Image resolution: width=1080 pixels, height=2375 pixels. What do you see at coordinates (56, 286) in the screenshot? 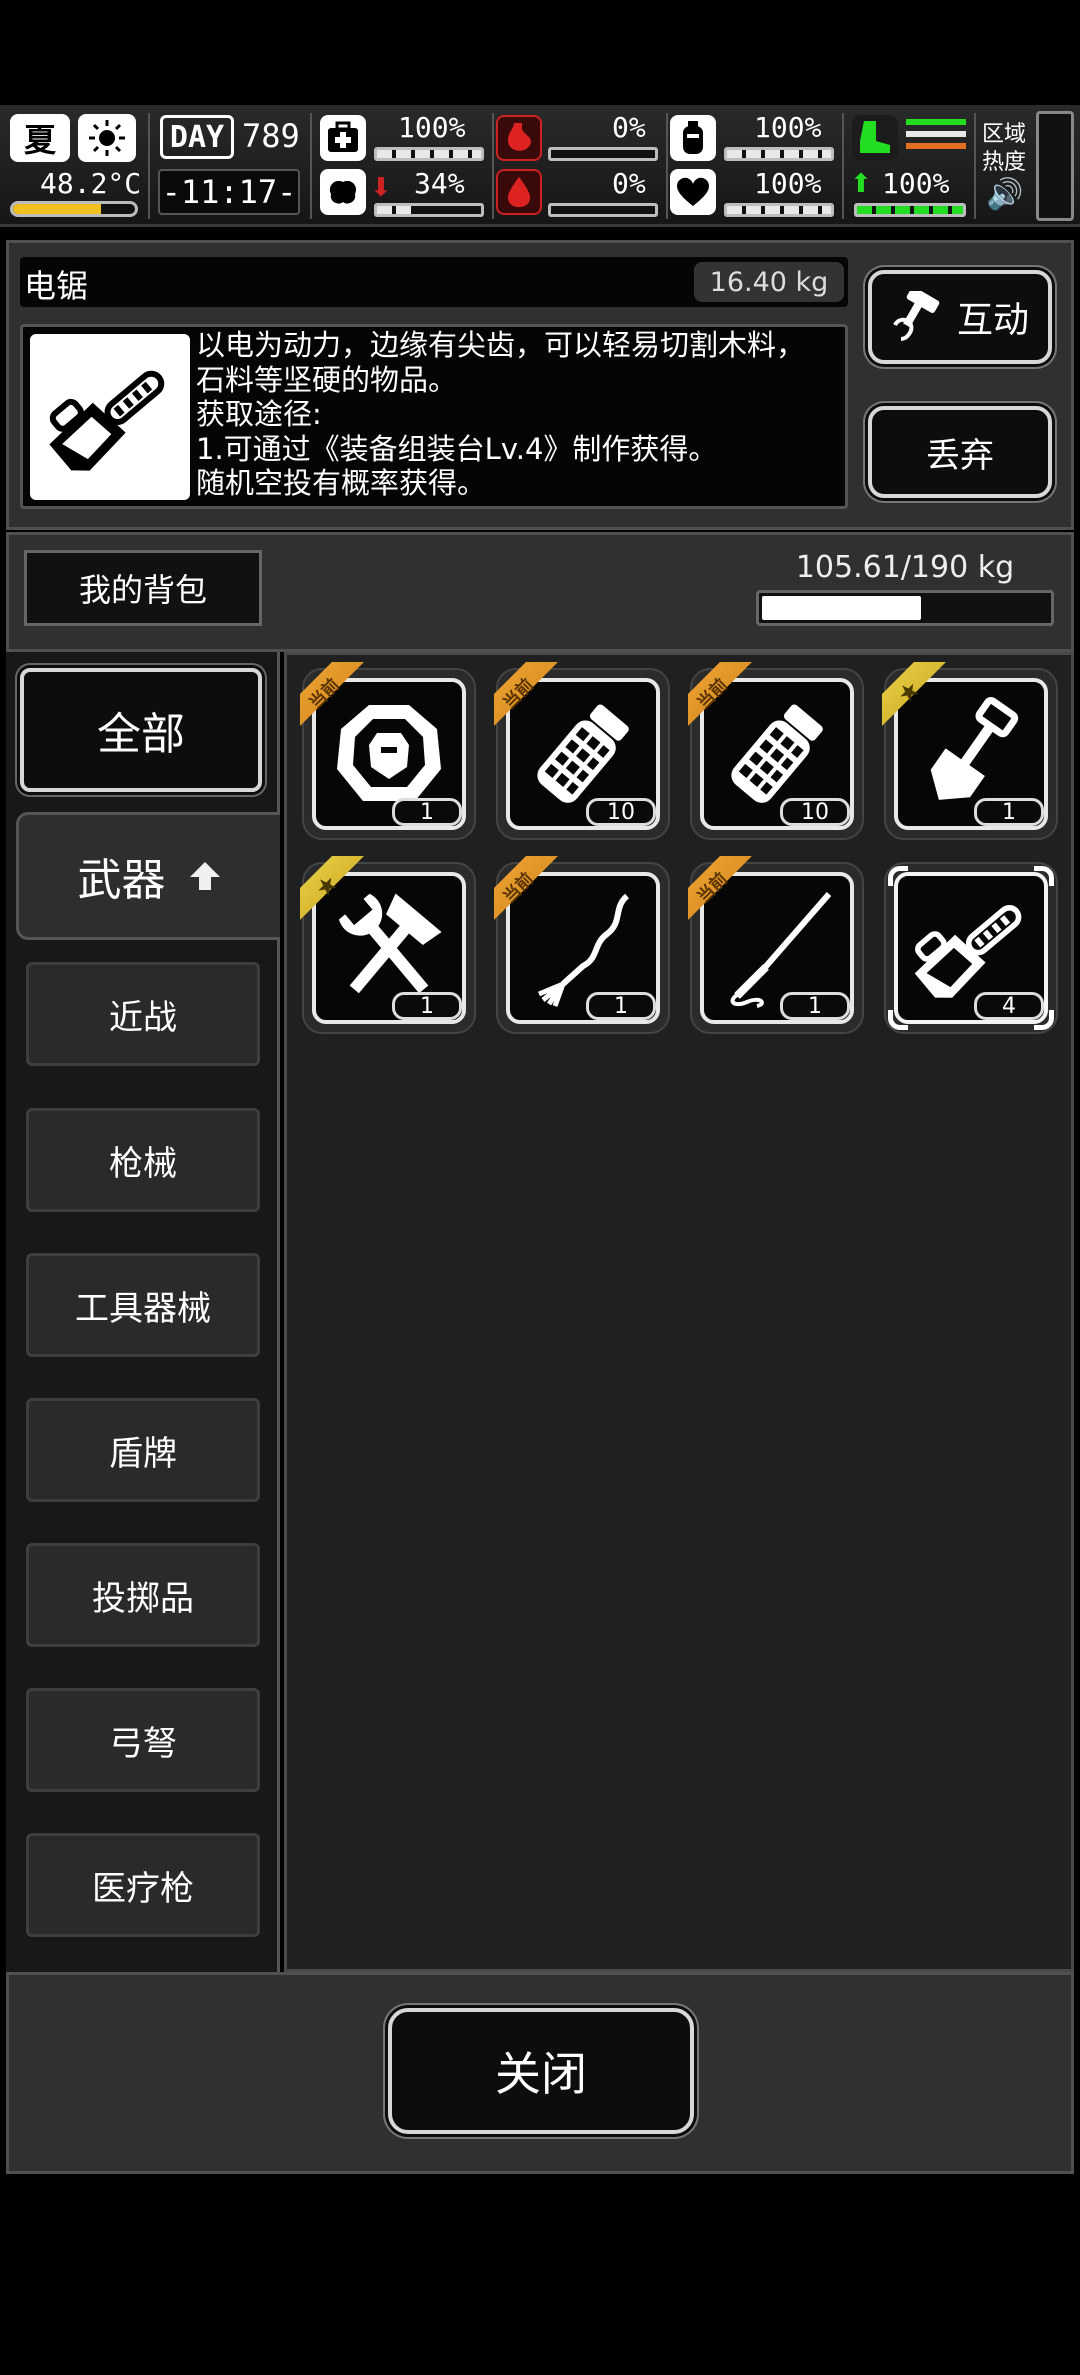
I see `item-name: 电锯` at bounding box center [56, 286].